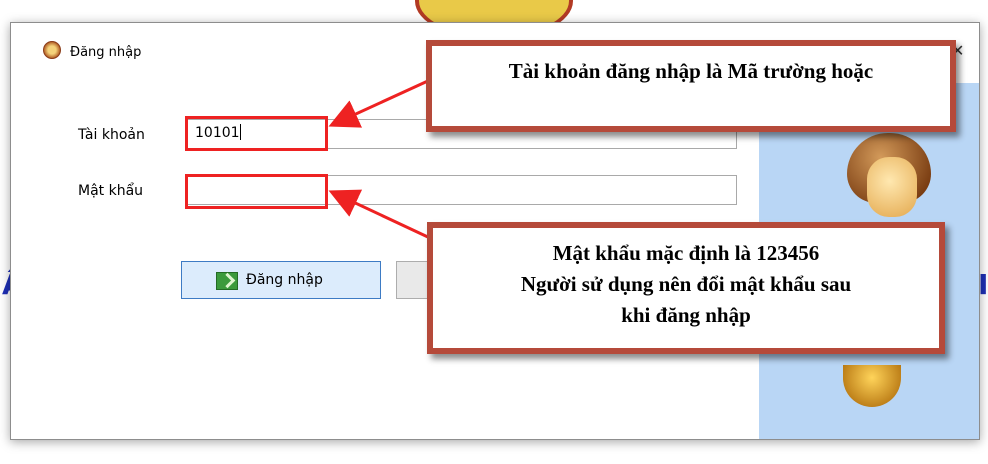 The height and width of the screenshot is (464, 988). What do you see at coordinates (686, 284) in the screenshot?
I see `password-callout-line: Người sử dụng nên đổi mật khẩu sau` at bounding box center [686, 284].